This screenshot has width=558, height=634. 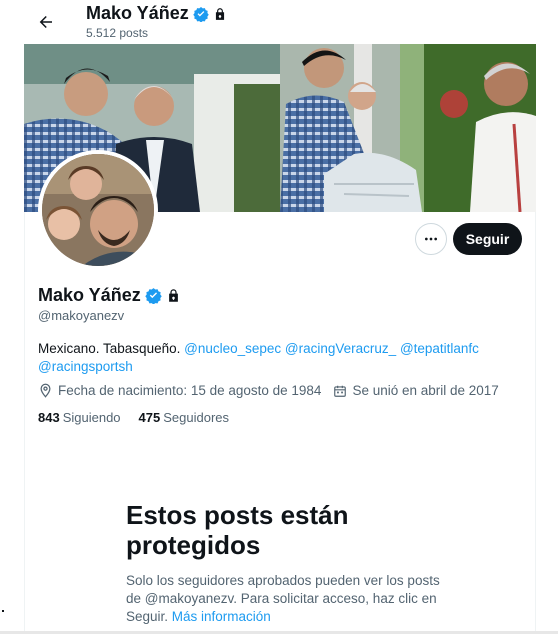 I want to click on followers-label: Seguidores, so click(x=196, y=417).